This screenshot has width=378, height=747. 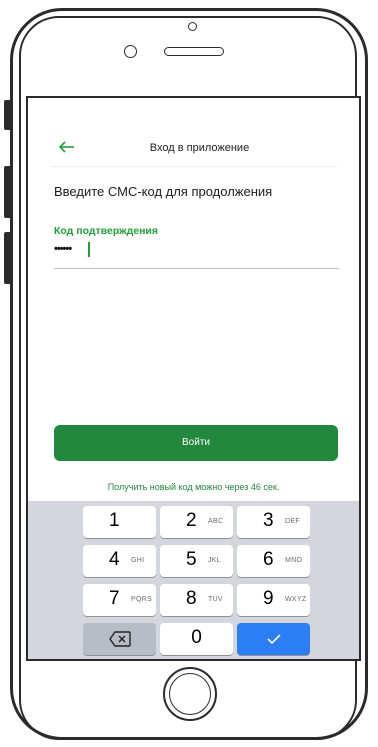 I want to click on home-button-ring, so click(x=190, y=694).